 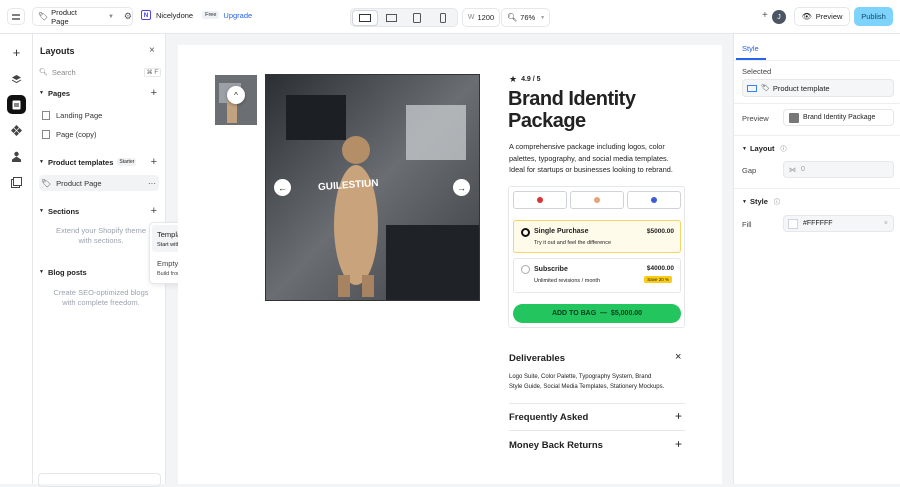 What do you see at coordinates (537, 358) in the screenshot?
I see `deliverables-title: Deliverables` at bounding box center [537, 358].